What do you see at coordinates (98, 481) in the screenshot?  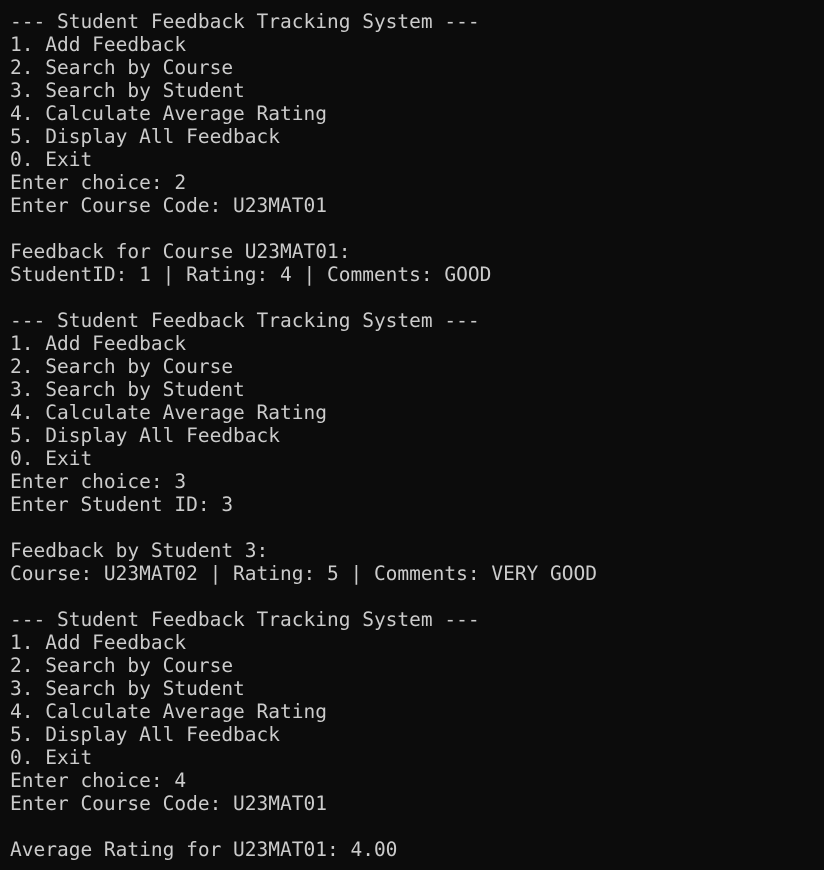 I see `terminal-line: Enter choice: 3` at bounding box center [98, 481].